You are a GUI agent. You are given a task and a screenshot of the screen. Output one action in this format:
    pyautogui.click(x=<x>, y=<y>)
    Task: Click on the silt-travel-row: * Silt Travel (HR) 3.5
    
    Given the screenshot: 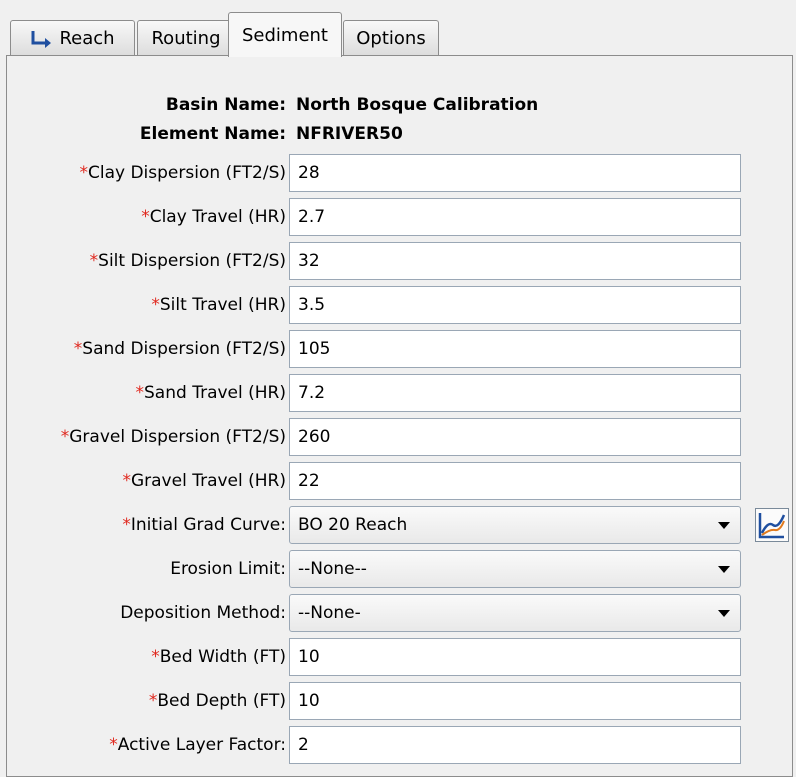 What is the action you would take?
    pyautogui.click(x=400, y=305)
    